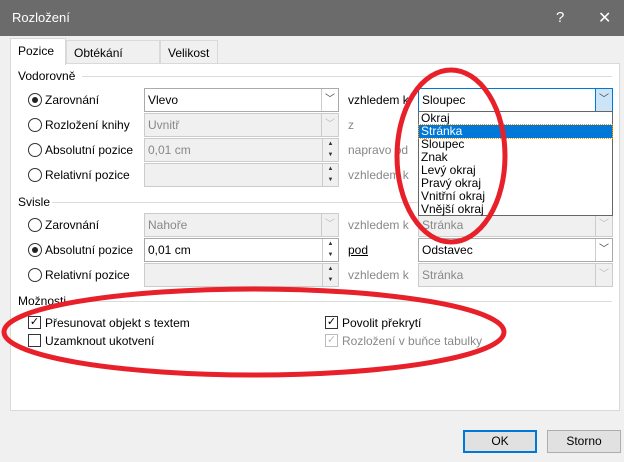 This screenshot has height=462, width=624. What do you see at coordinates (189, 52) in the screenshot?
I see `tab-velikost: Velikost` at bounding box center [189, 52].